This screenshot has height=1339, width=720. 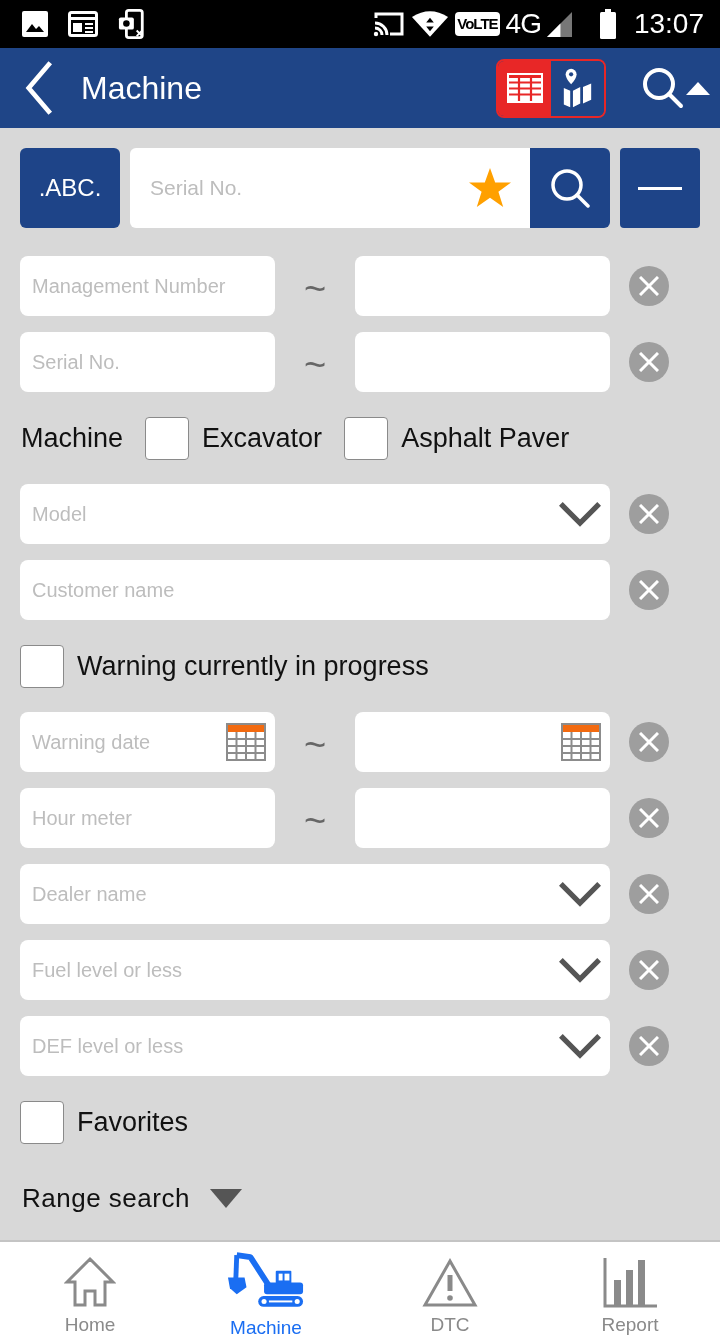 I want to click on date-field, so click(x=482, y=742).